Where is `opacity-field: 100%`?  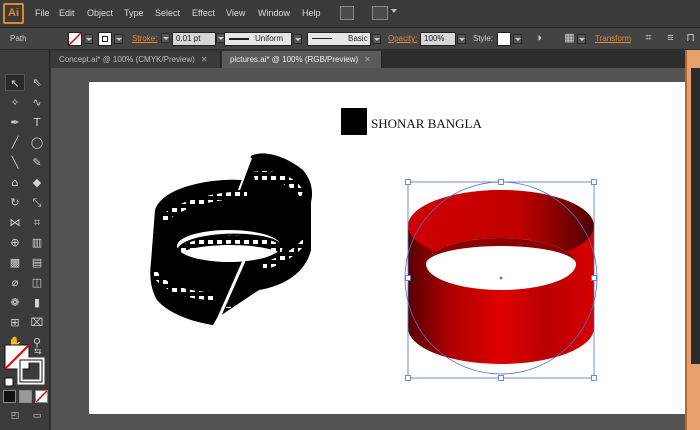 opacity-field: 100% is located at coordinates (438, 39).